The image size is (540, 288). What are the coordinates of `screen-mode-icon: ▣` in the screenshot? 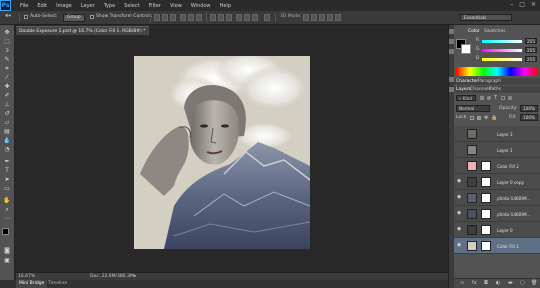 It's located at (7, 260).